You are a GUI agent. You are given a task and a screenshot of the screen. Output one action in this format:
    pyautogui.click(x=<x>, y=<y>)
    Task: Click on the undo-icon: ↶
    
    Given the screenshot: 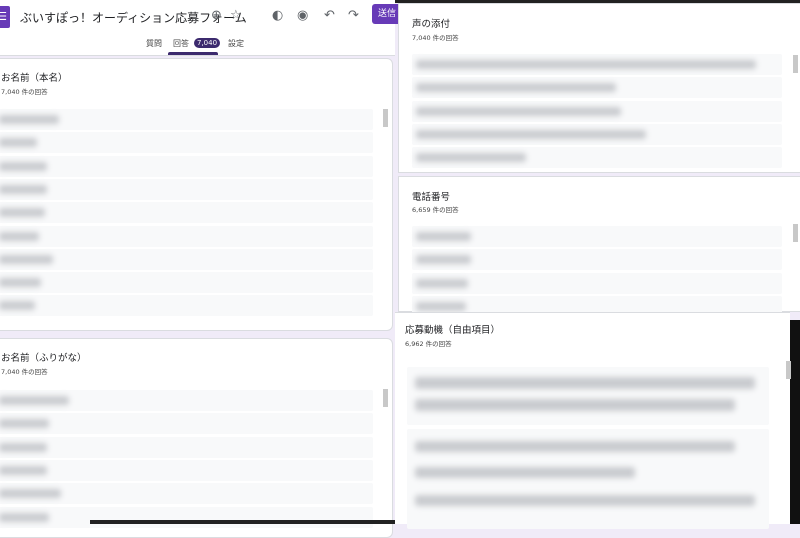 What is the action you would take?
    pyautogui.click(x=329, y=15)
    